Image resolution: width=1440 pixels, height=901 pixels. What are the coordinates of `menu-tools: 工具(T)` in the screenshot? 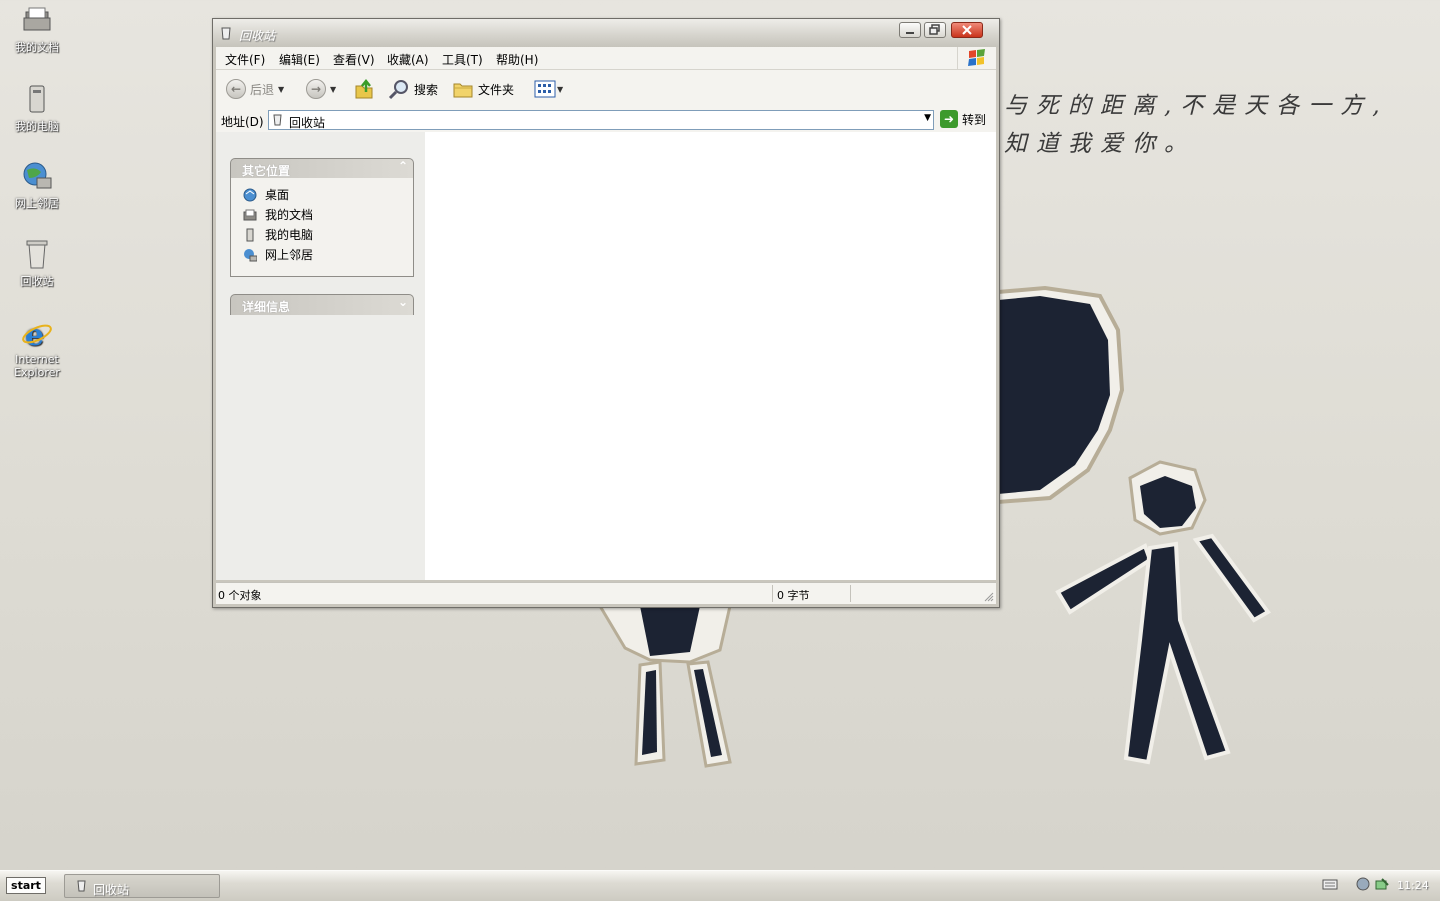 It's located at (462, 59).